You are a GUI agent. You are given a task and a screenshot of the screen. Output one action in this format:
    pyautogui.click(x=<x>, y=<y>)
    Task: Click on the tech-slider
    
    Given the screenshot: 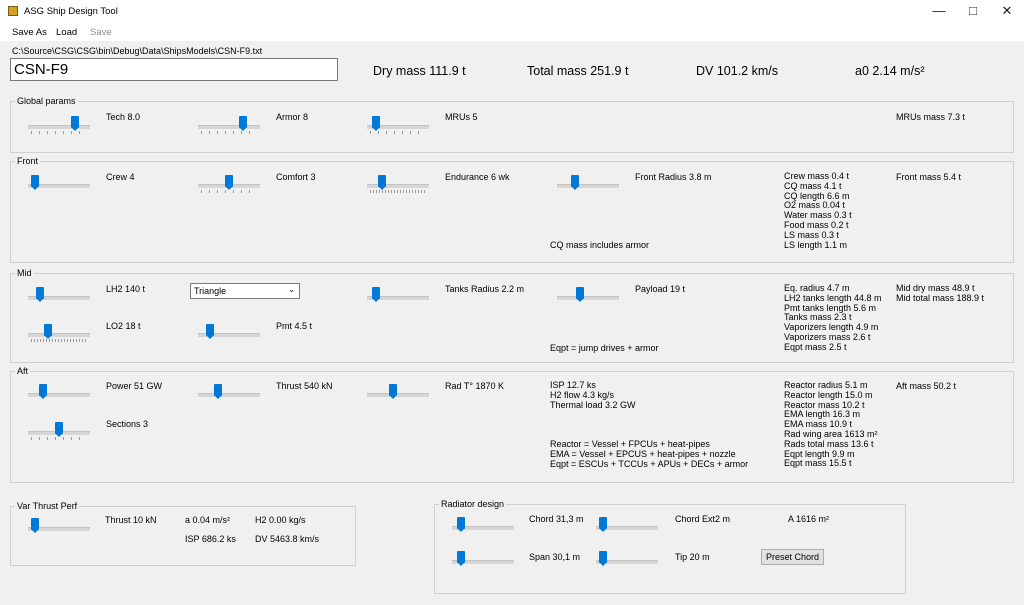 What is the action you would take?
    pyautogui.click(x=59, y=123)
    